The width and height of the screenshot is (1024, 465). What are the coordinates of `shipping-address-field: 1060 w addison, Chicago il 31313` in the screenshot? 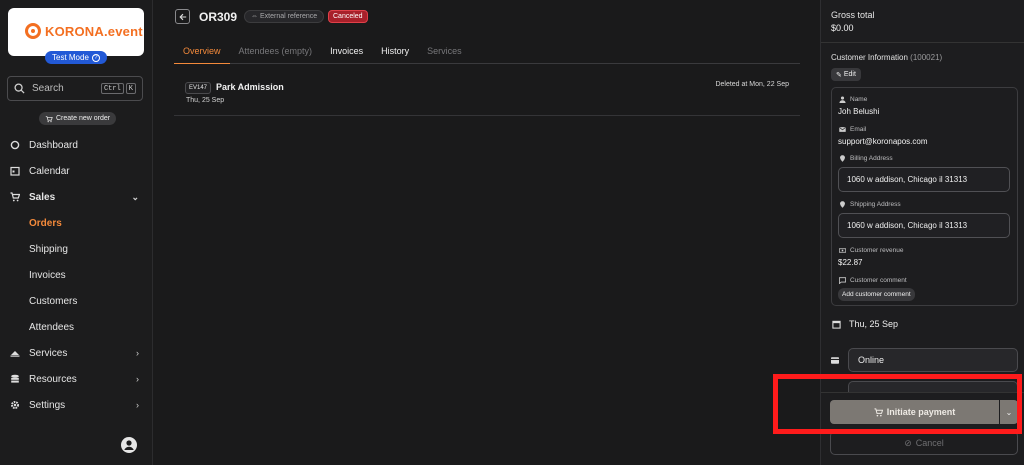 It's located at (924, 225).